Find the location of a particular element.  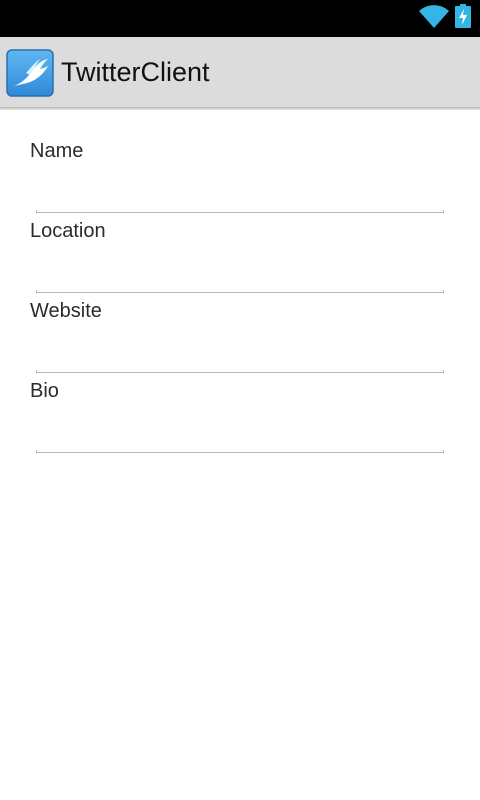

name-label: Name is located at coordinates (57, 151).